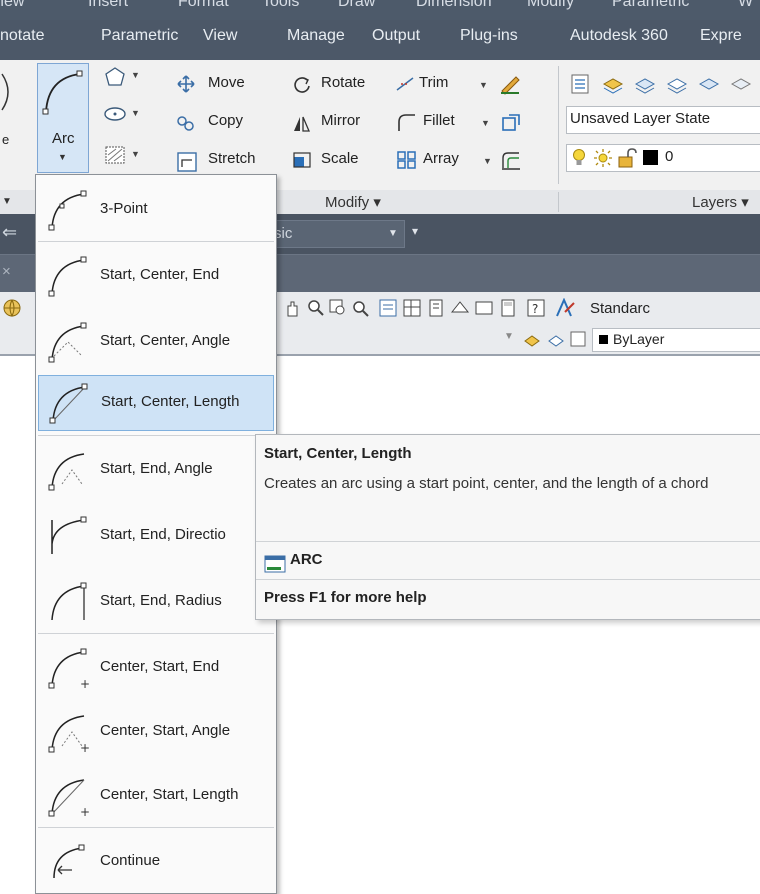  I want to click on pan-icon, so click(293, 308).